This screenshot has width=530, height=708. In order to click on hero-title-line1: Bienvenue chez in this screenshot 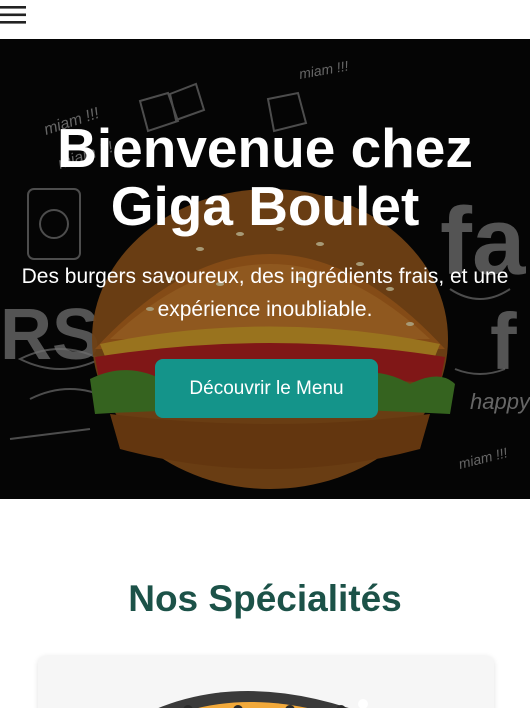, I will do `click(265, 148)`.